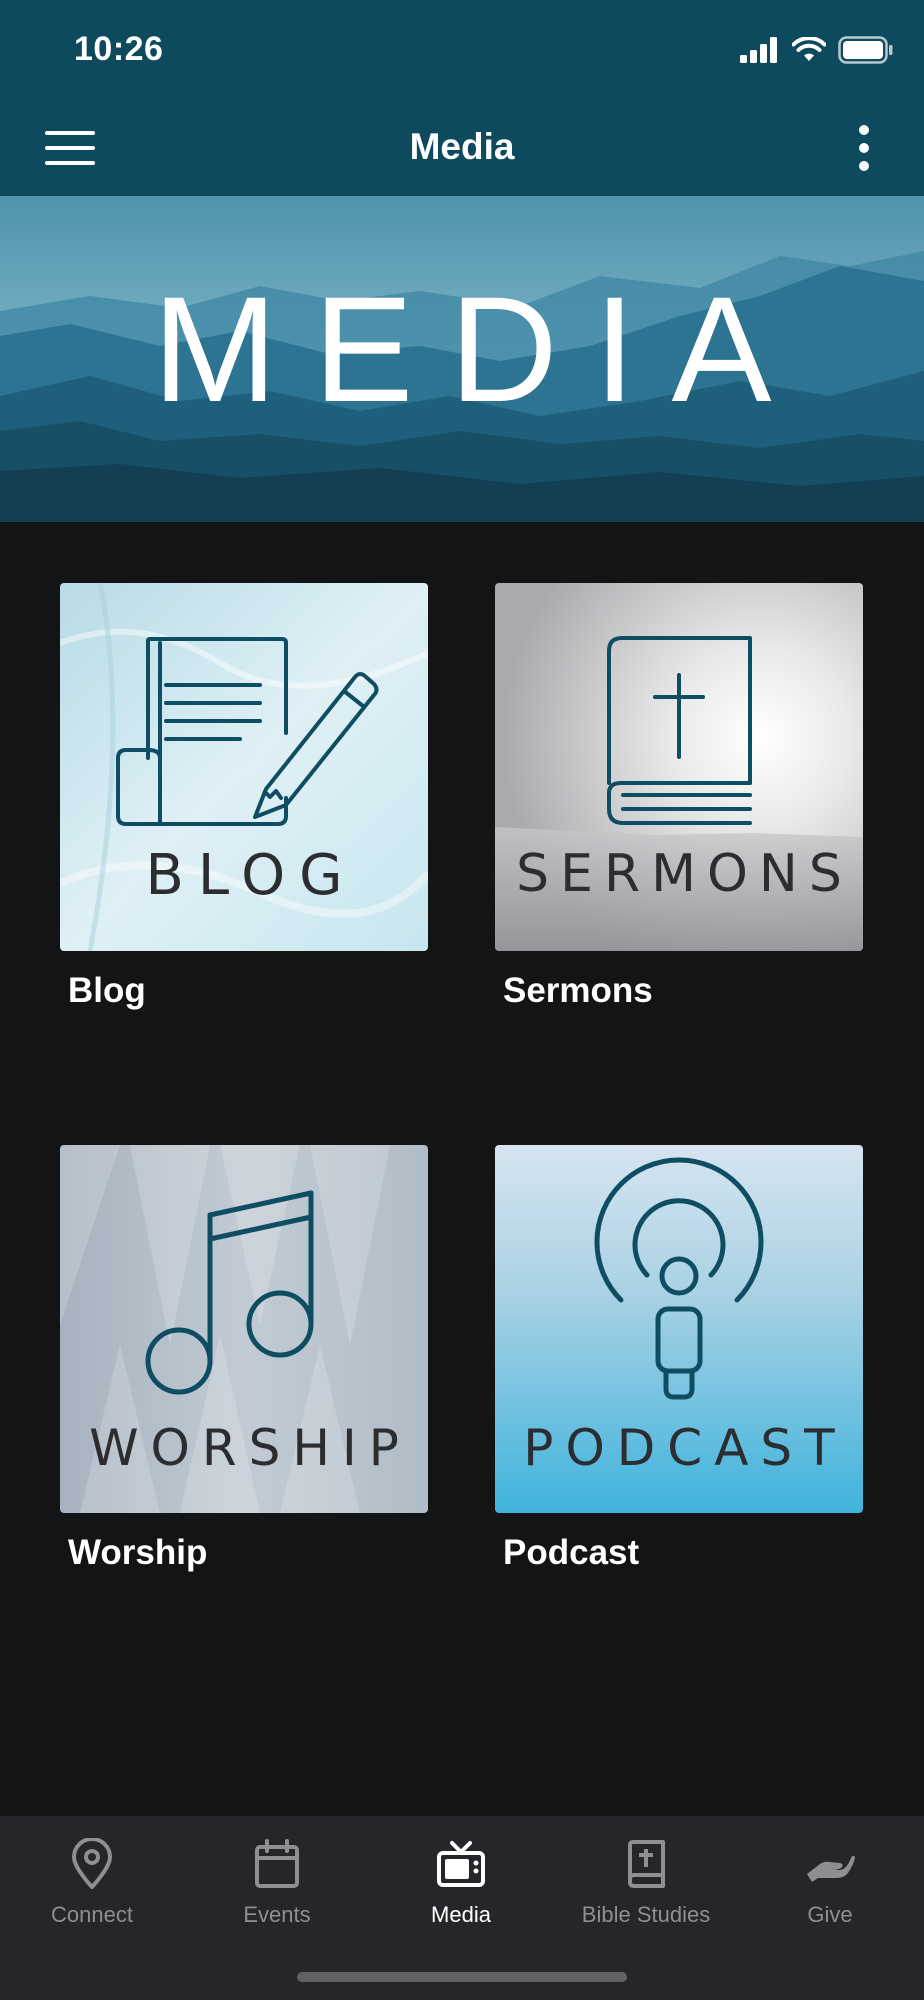 This screenshot has height=2000, width=924. What do you see at coordinates (684, 874) in the screenshot?
I see `sermons-tile-word: SERMONS` at bounding box center [684, 874].